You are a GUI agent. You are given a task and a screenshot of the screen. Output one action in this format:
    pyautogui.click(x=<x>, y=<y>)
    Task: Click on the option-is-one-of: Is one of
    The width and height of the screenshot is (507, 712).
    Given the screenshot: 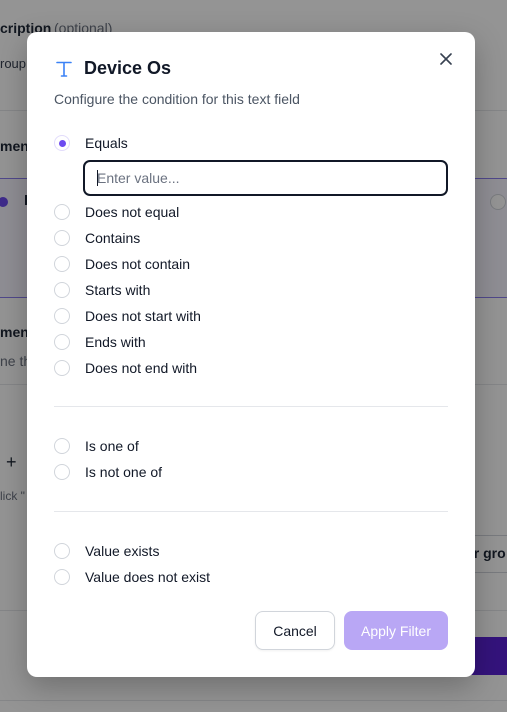 What is the action you would take?
    pyautogui.click(x=96, y=446)
    